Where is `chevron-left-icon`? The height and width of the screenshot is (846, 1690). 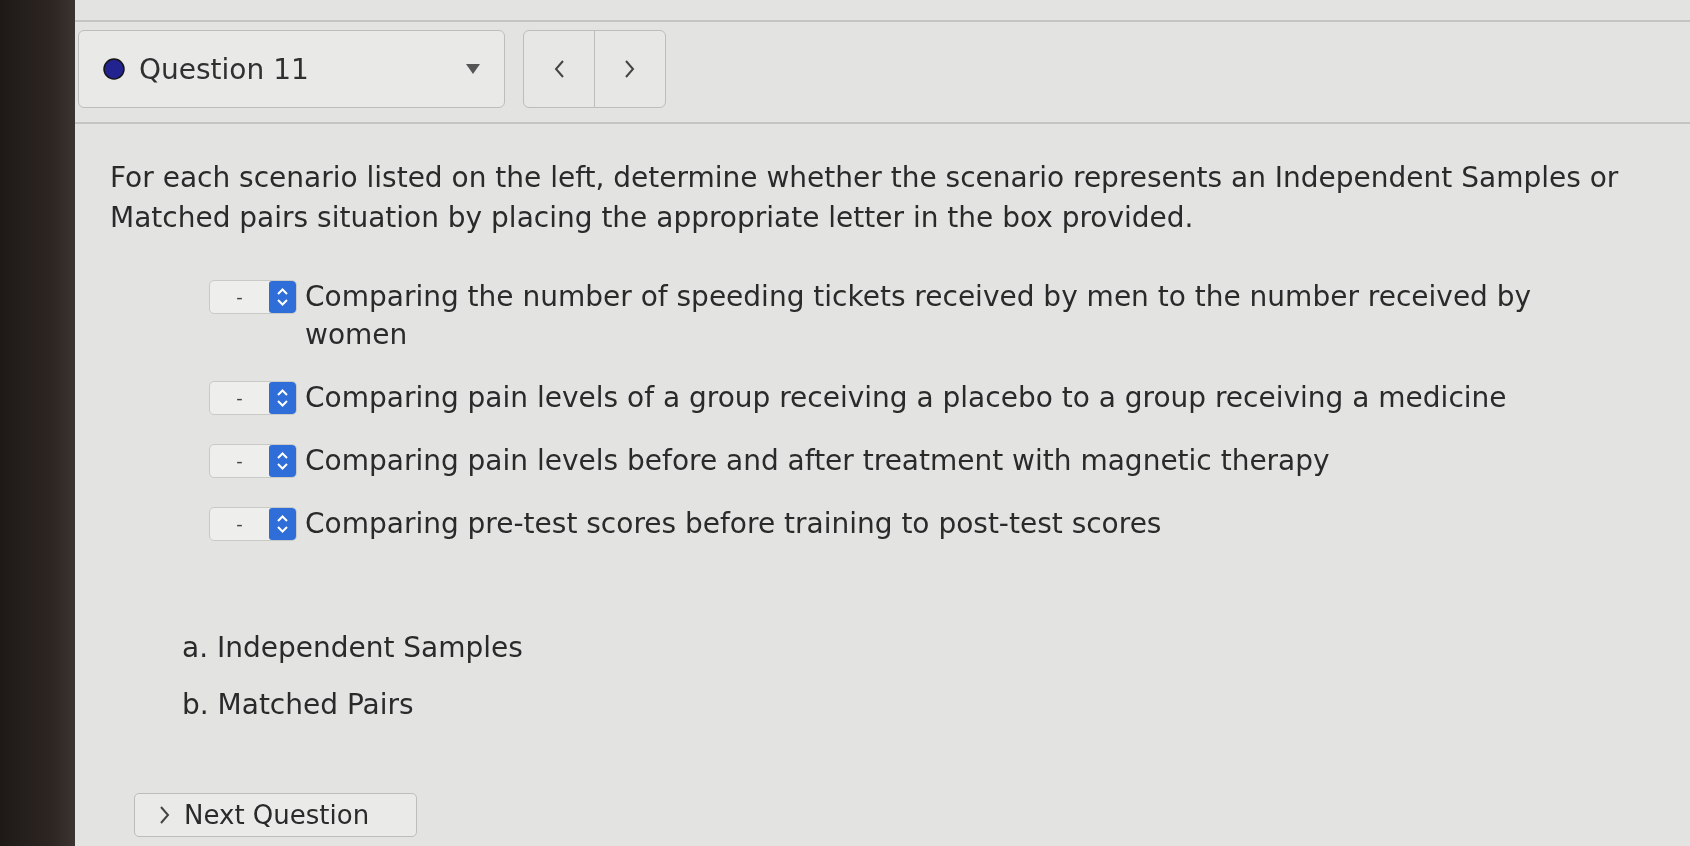 chevron-left-icon is located at coordinates (559, 69).